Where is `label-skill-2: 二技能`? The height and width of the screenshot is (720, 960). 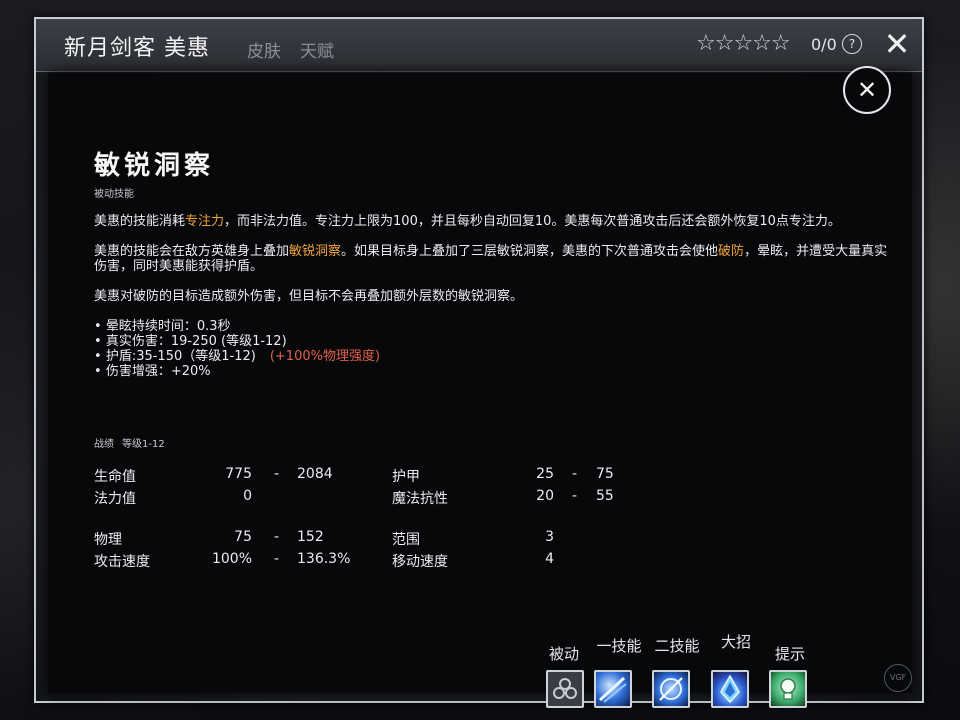 label-skill-2: 二技能 is located at coordinates (677, 646).